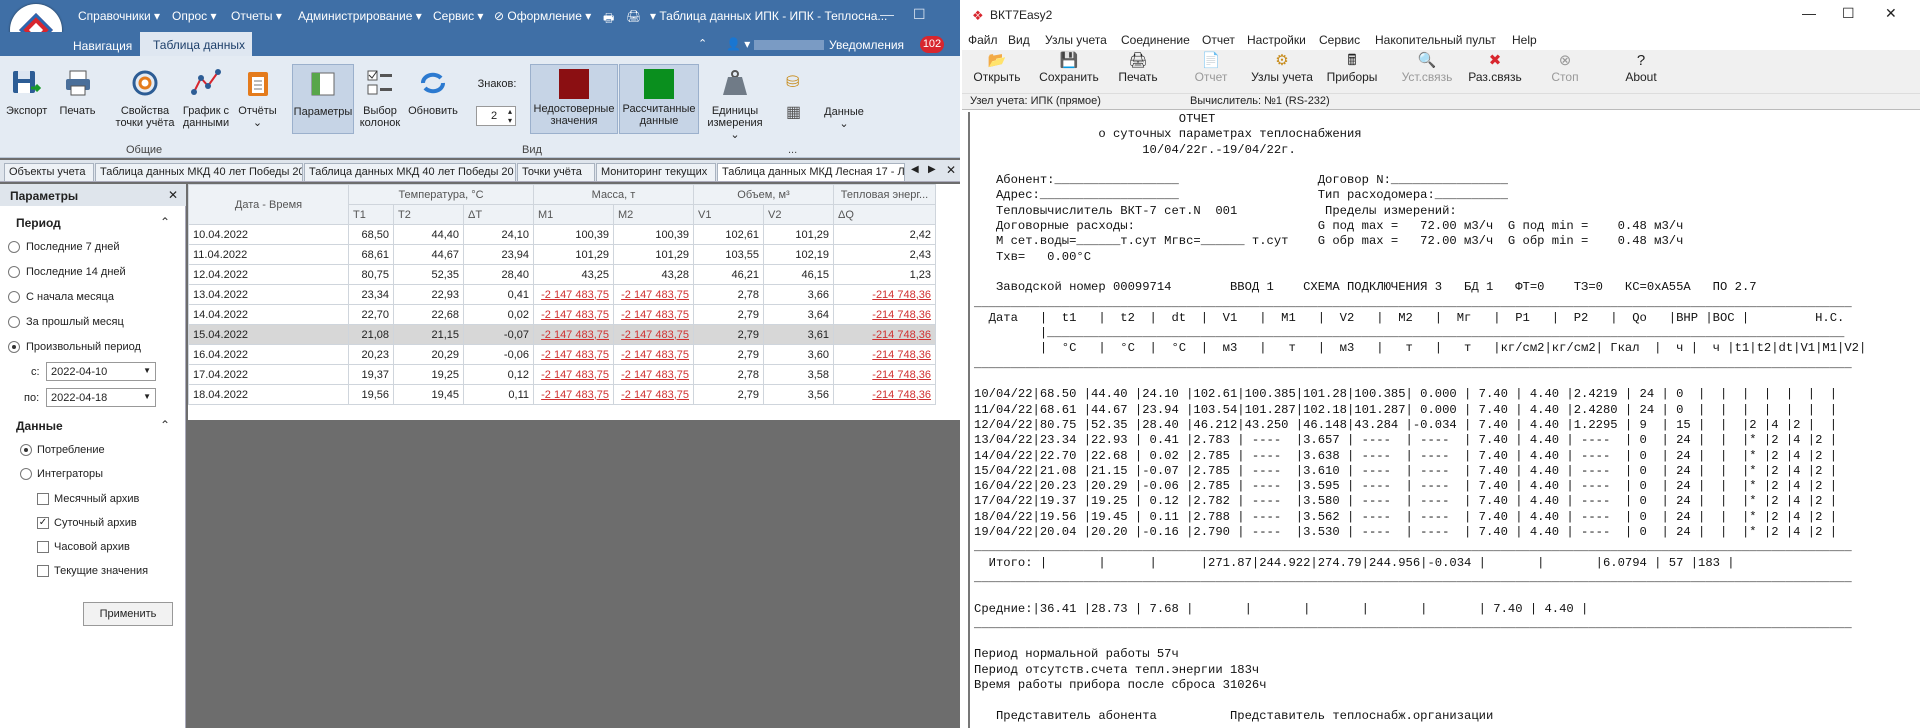 The image size is (1920, 728). Describe the element at coordinates (884, 234) in the screenshot. I see `table-cell: 2,42` at that location.